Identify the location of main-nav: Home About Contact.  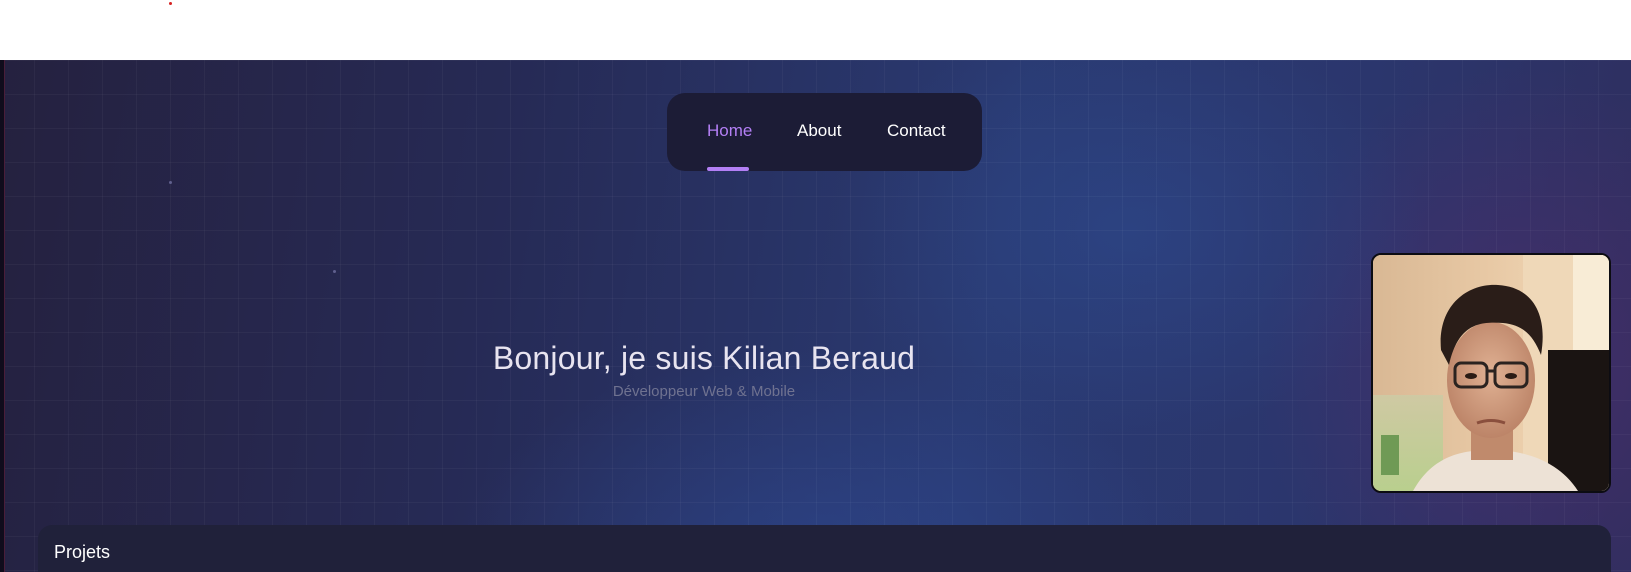
(824, 132).